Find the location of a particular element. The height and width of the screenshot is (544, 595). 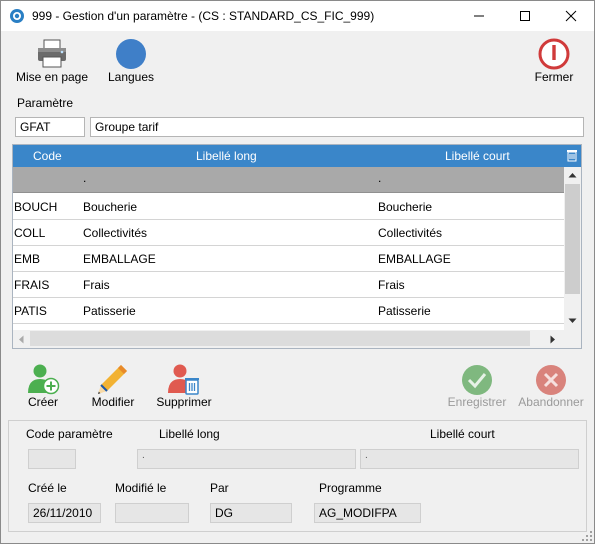

delete-button: Supprimer is located at coordinates (184, 387).